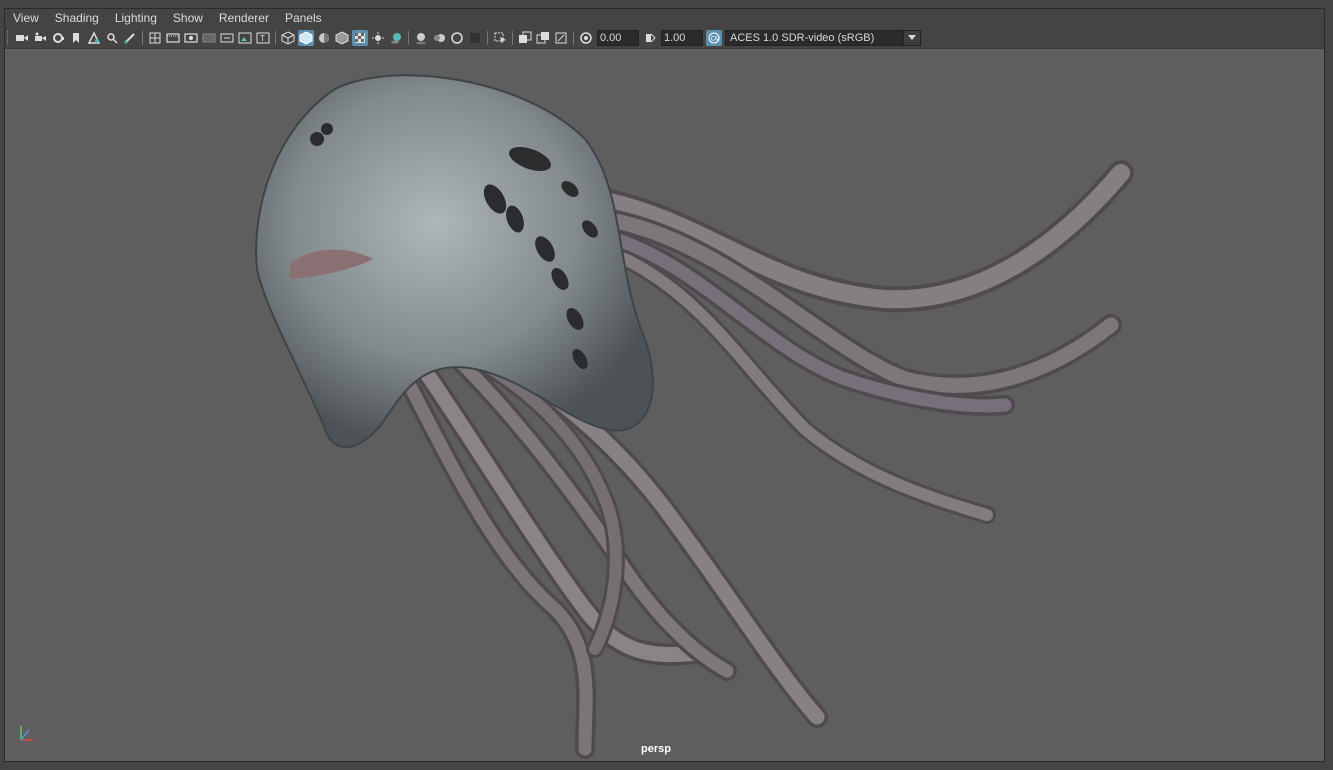 This screenshot has width=1333, height=770. What do you see at coordinates (586, 38) in the screenshot?
I see `exposure-icon` at bounding box center [586, 38].